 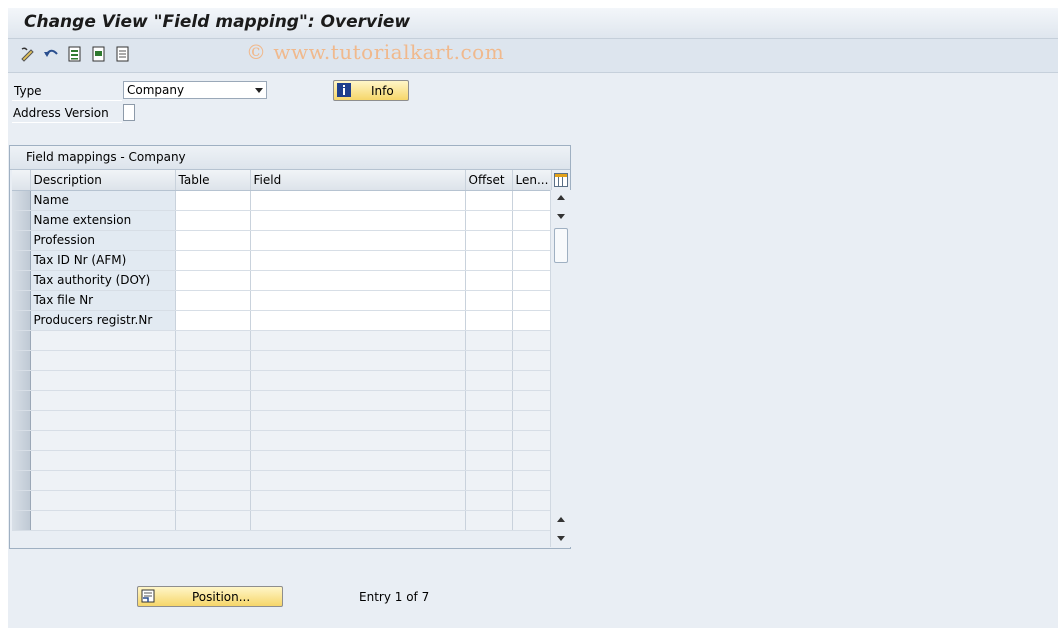 What do you see at coordinates (123, 54) in the screenshot?
I see `deselect-all-icon` at bounding box center [123, 54].